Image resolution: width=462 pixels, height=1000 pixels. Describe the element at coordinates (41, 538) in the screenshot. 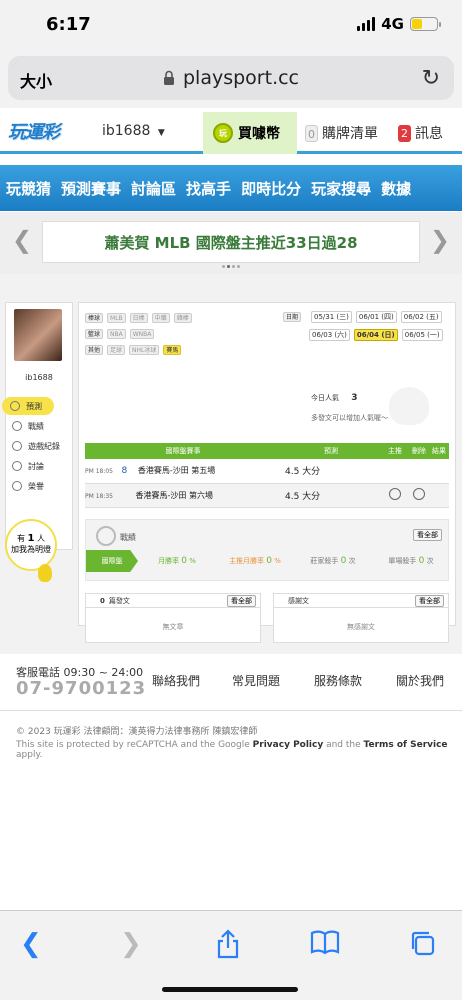

I see `fans-suffix: 人` at that location.